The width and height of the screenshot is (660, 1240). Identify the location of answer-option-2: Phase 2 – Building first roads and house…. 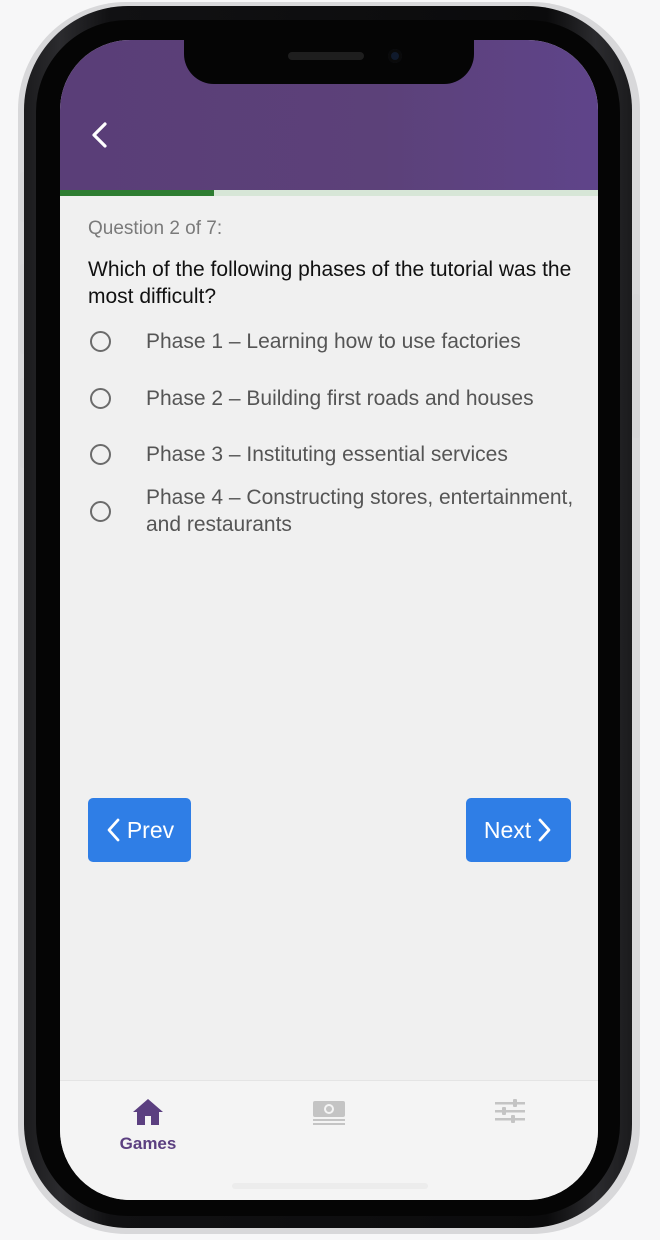
(333, 398).